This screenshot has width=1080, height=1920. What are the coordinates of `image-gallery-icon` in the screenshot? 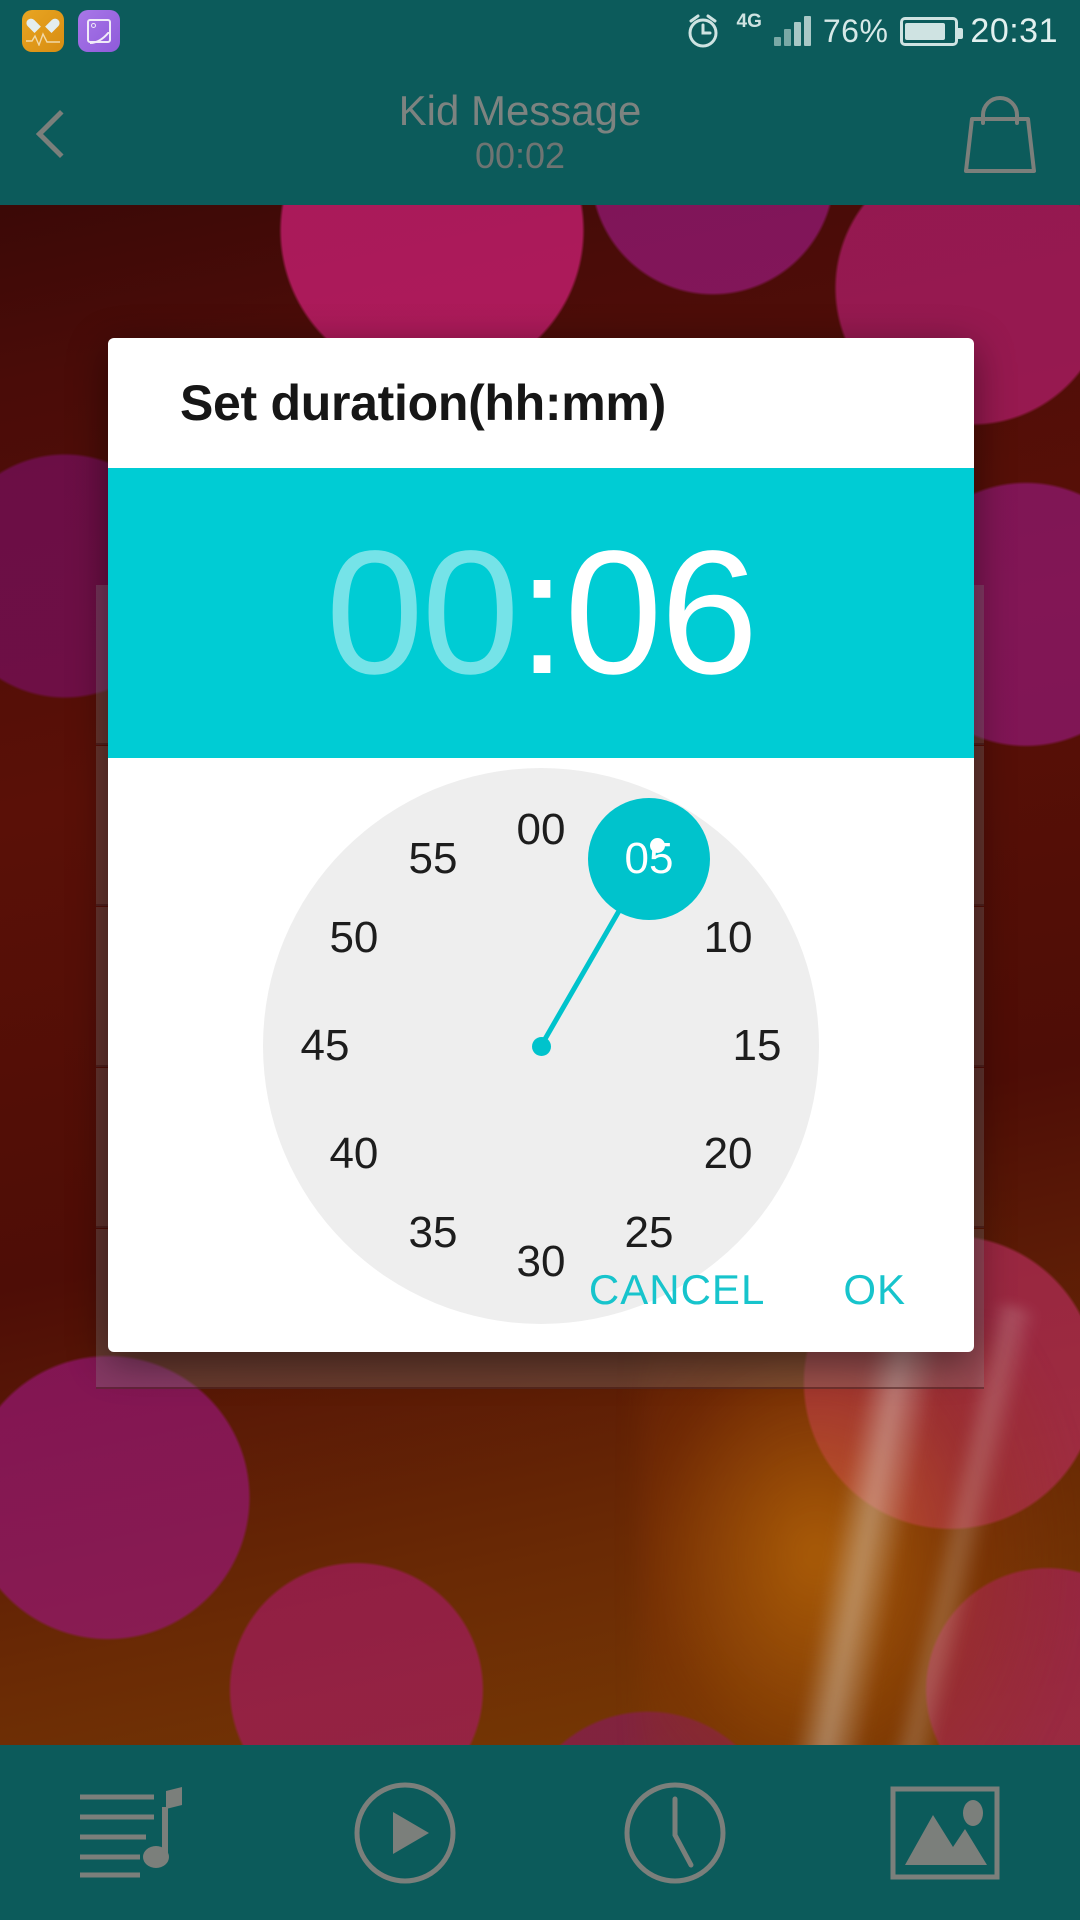 It's located at (945, 1832).